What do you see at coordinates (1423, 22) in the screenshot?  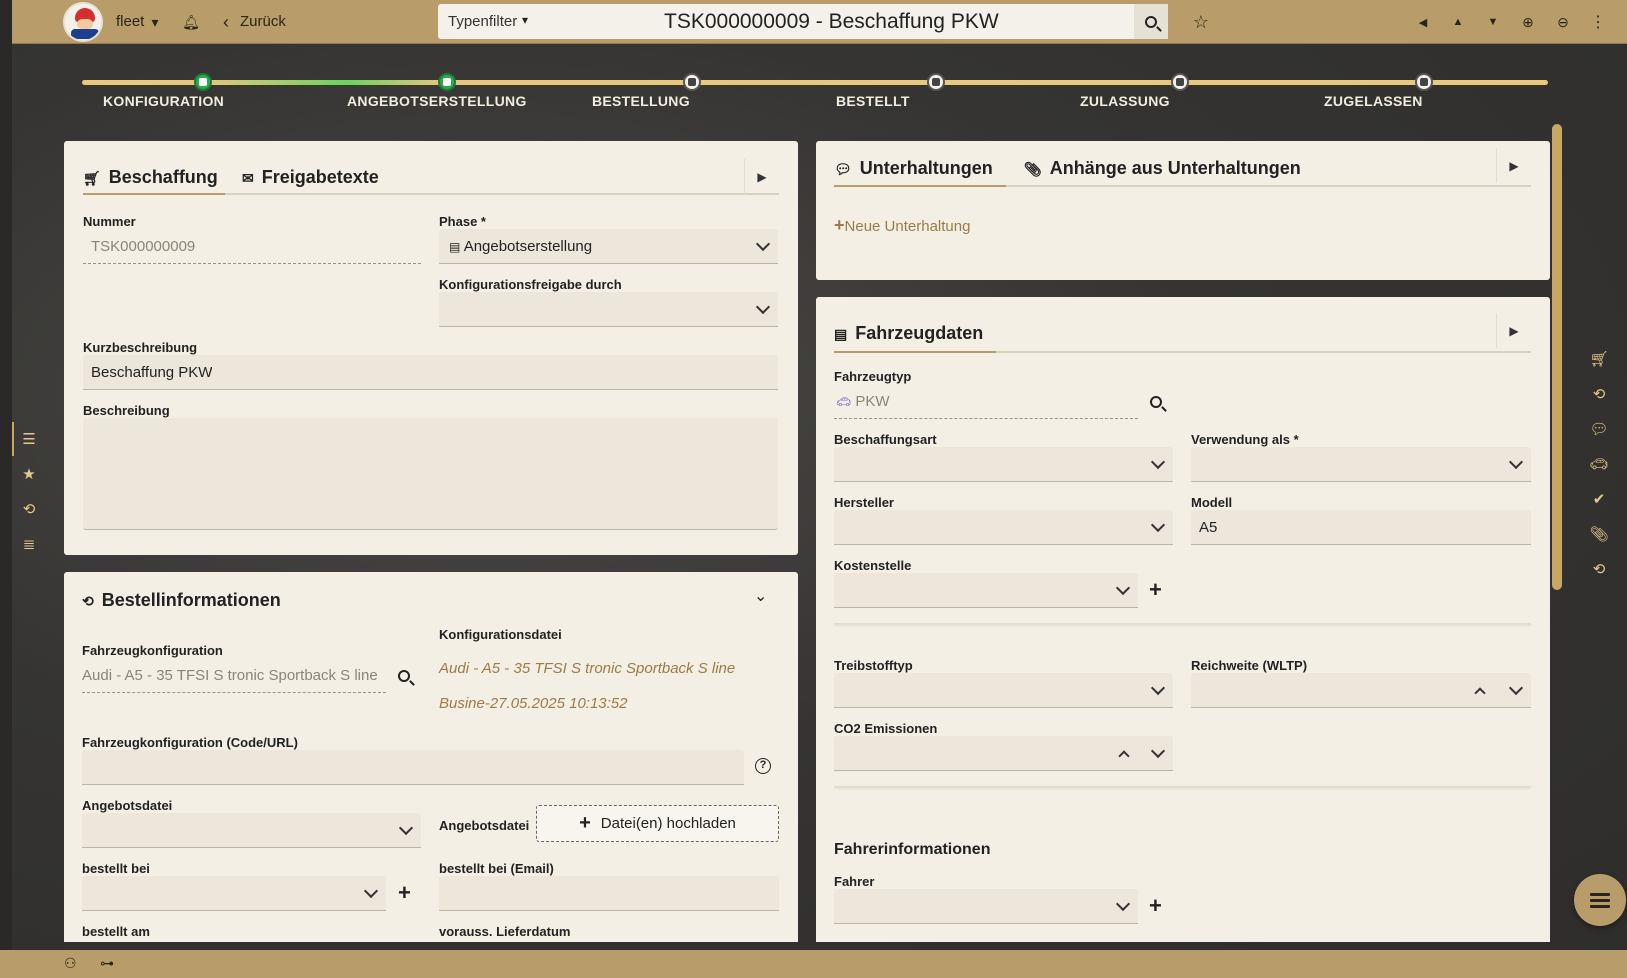 I see `previous-icon: ◀` at bounding box center [1423, 22].